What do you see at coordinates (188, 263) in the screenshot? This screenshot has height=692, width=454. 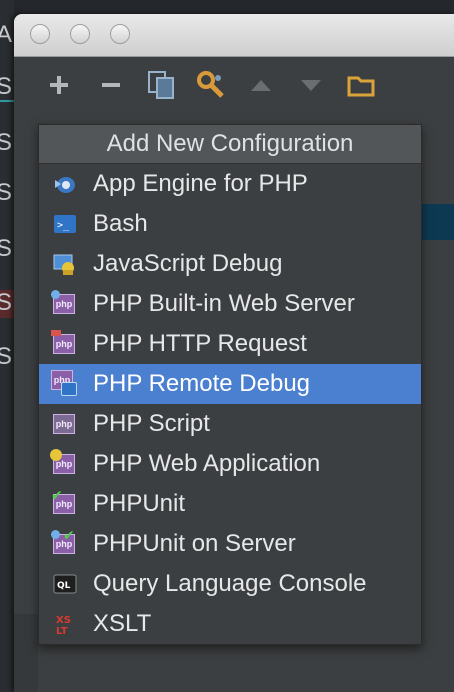 I see `menu-item-label: JavaScript Debug` at bounding box center [188, 263].